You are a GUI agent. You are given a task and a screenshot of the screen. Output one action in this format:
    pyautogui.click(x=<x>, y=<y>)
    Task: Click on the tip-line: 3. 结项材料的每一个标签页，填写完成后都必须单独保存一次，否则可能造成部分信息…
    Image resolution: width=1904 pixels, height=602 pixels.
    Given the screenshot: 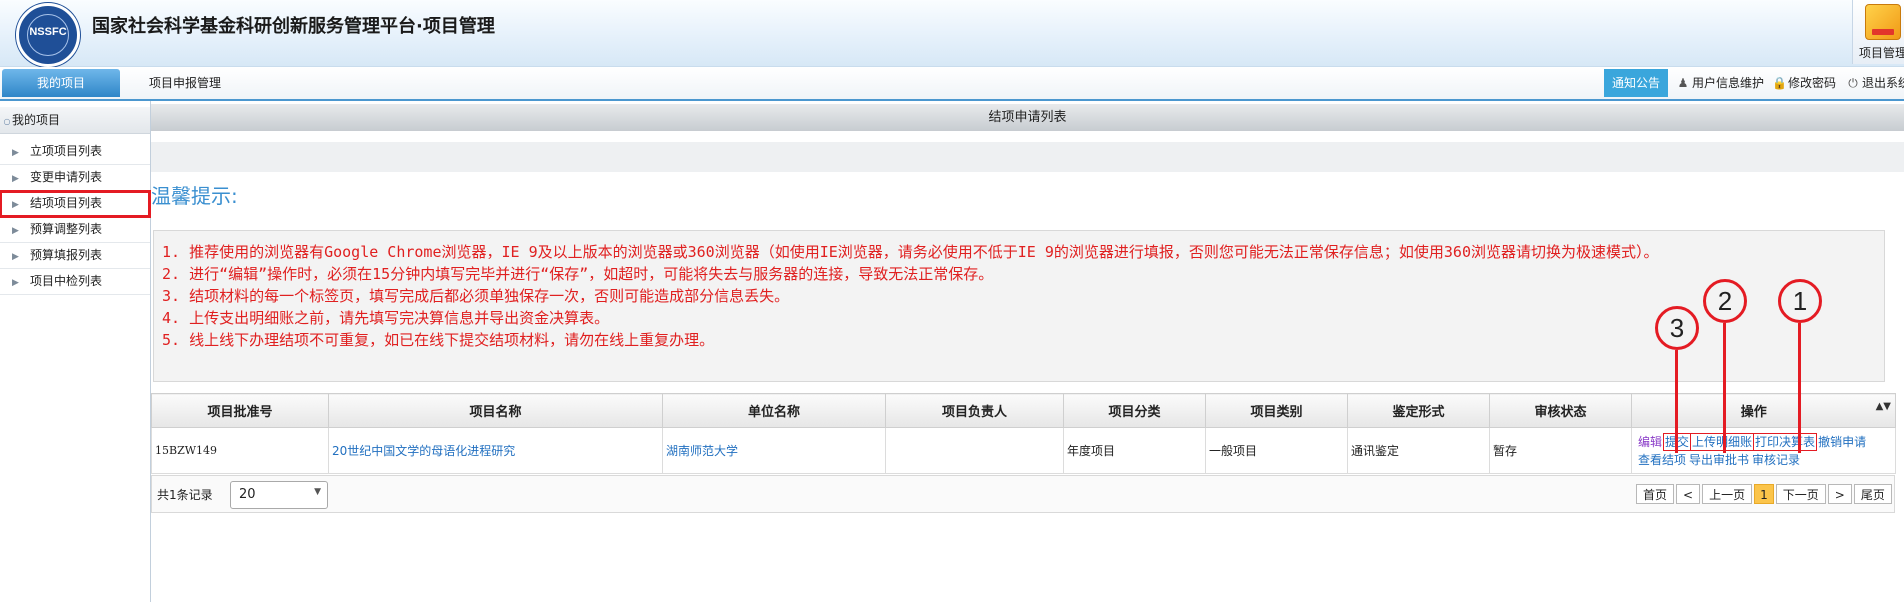 What is the action you would take?
    pyautogui.click(x=476, y=296)
    